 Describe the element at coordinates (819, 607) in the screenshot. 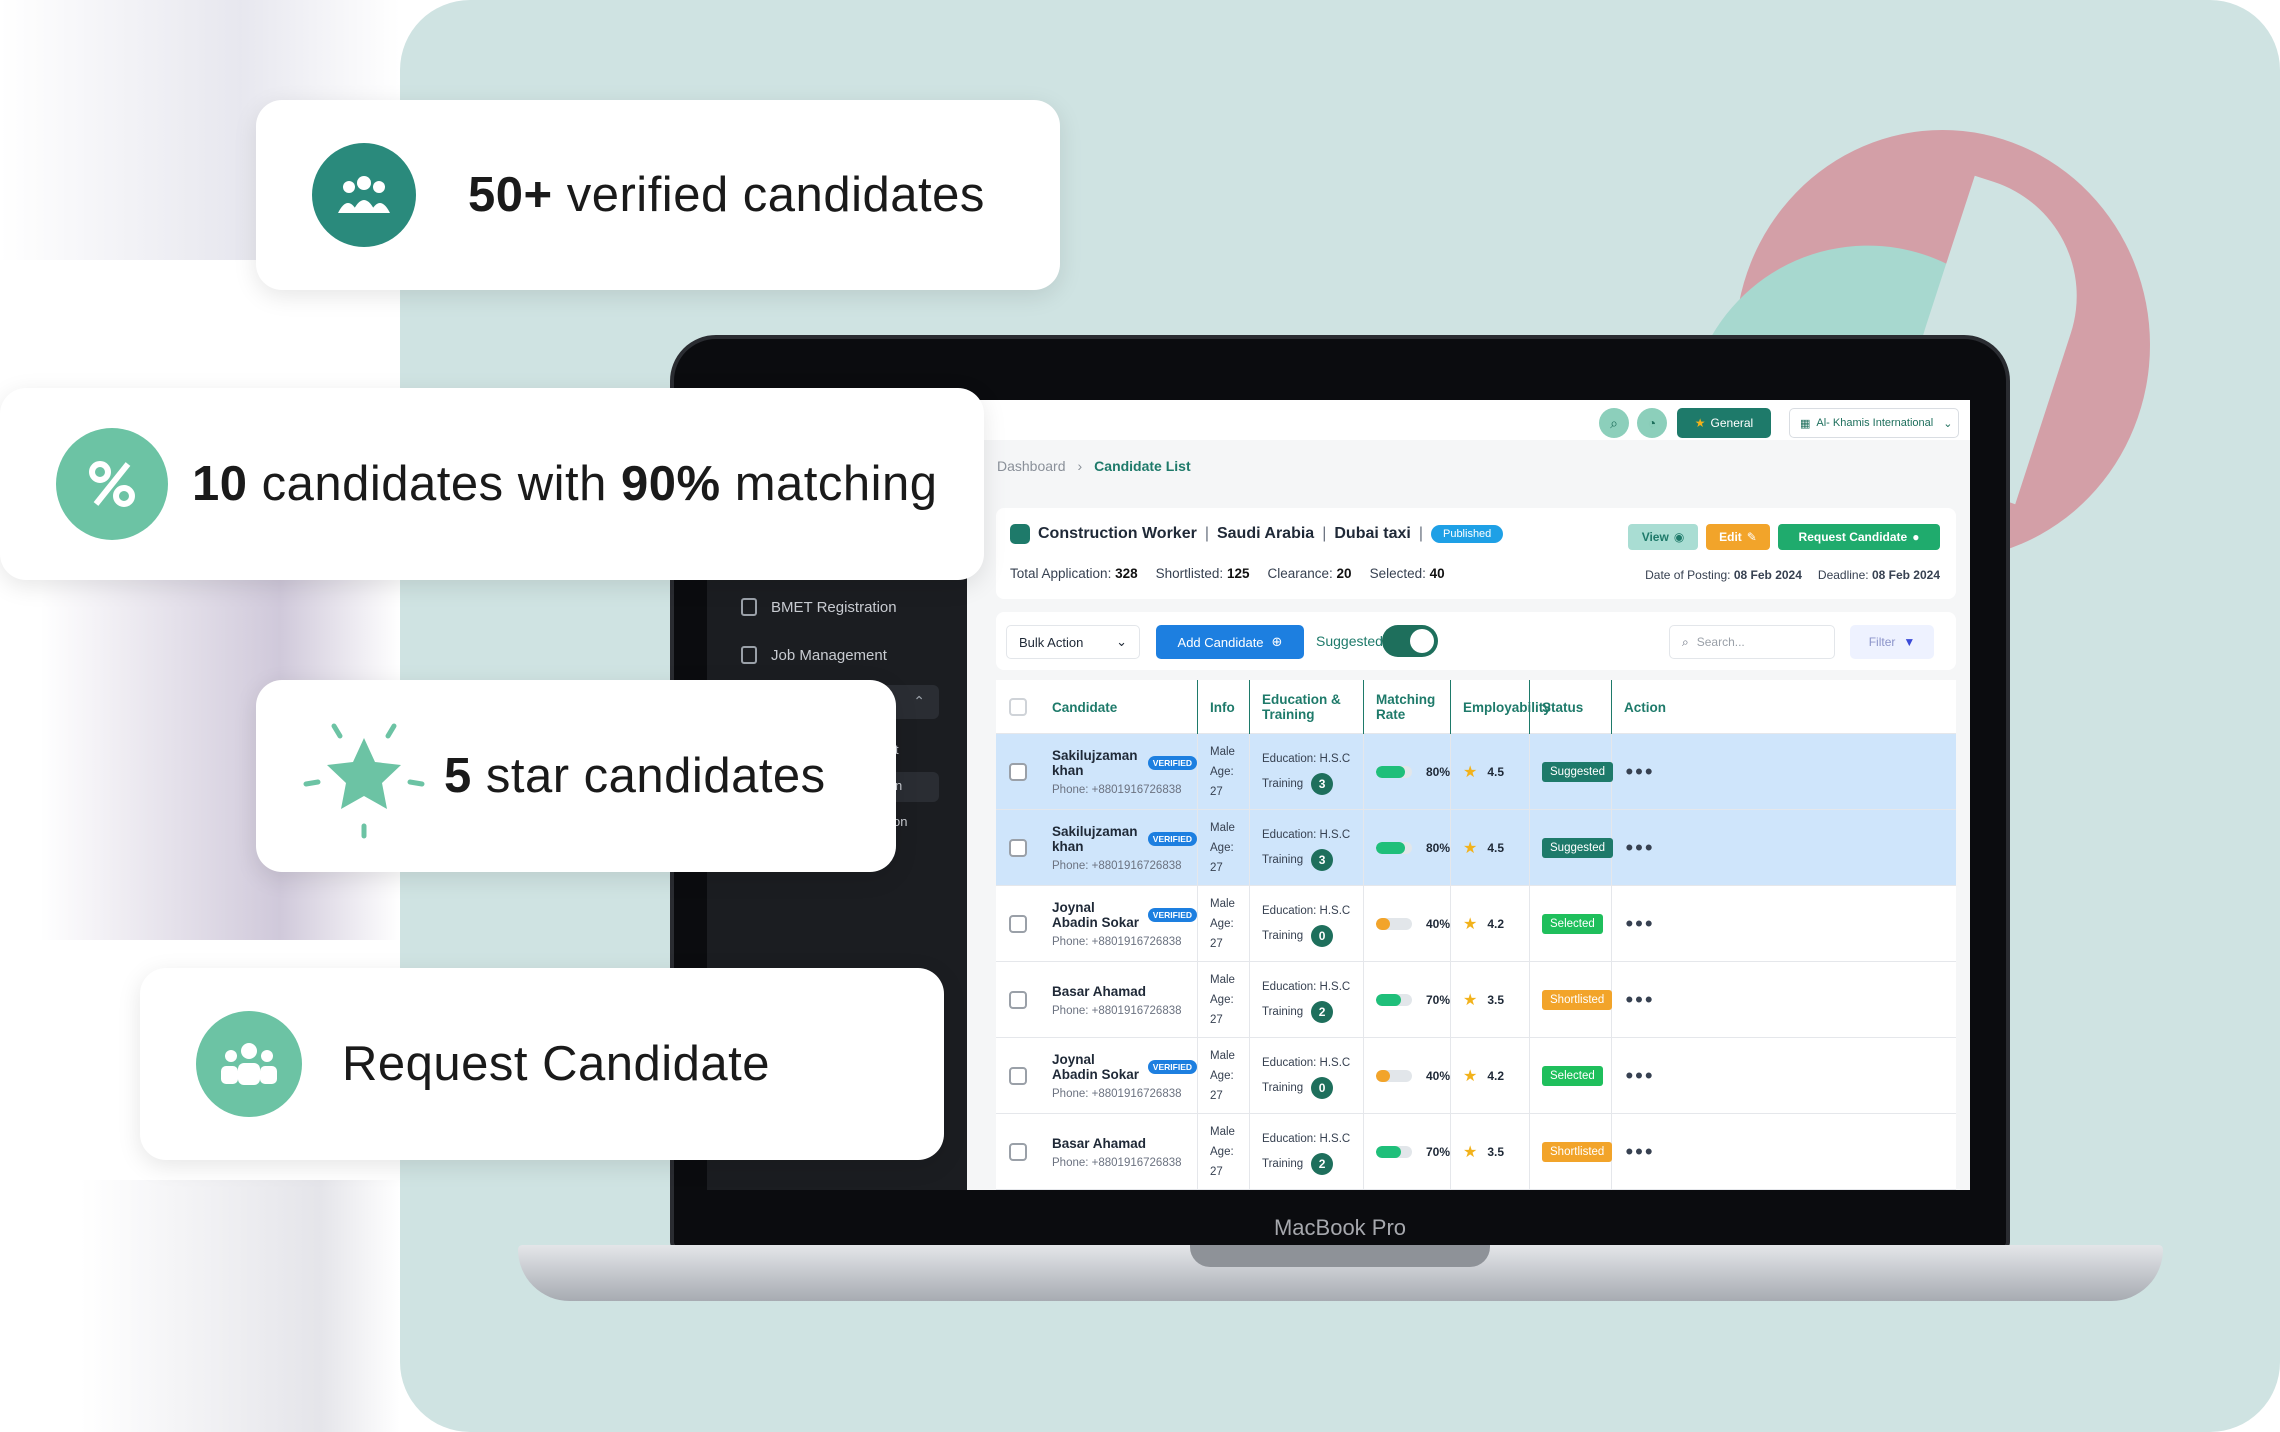

I see `sidebar-item-bmet-registration: BMET Registration` at that location.